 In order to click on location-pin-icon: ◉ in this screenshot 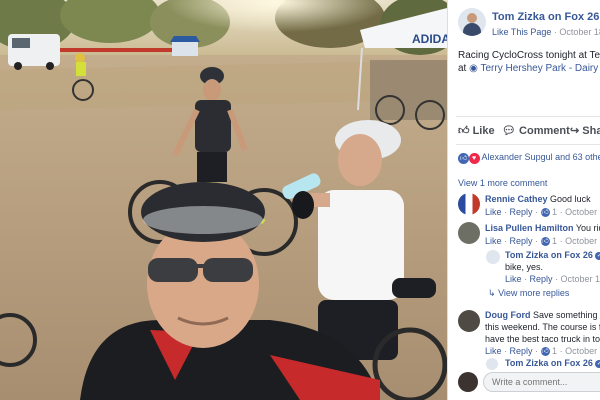, I will do `click(473, 68)`.